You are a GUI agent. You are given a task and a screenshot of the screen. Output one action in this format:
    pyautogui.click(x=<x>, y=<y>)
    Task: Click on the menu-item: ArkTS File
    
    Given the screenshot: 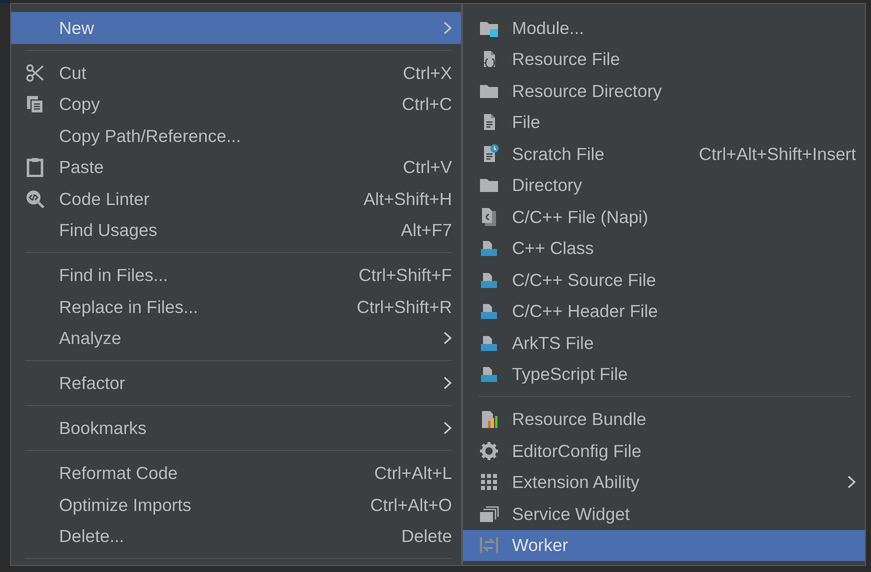 What is the action you would take?
    pyautogui.click(x=664, y=342)
    